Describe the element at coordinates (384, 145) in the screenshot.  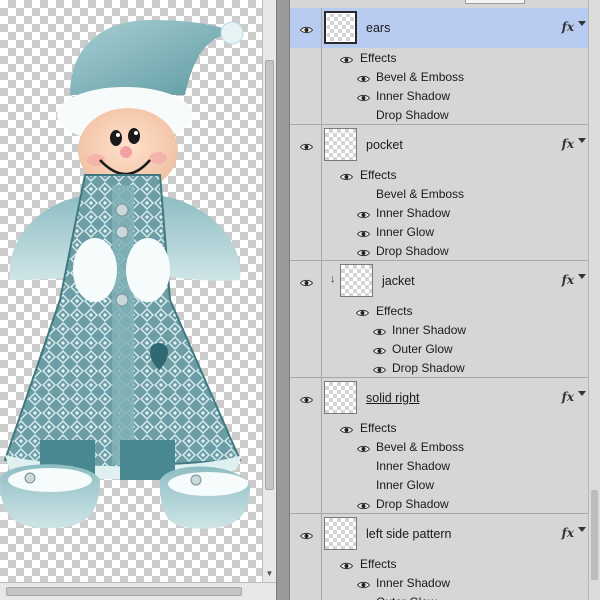
I see `layer-name: pocket` at that location.